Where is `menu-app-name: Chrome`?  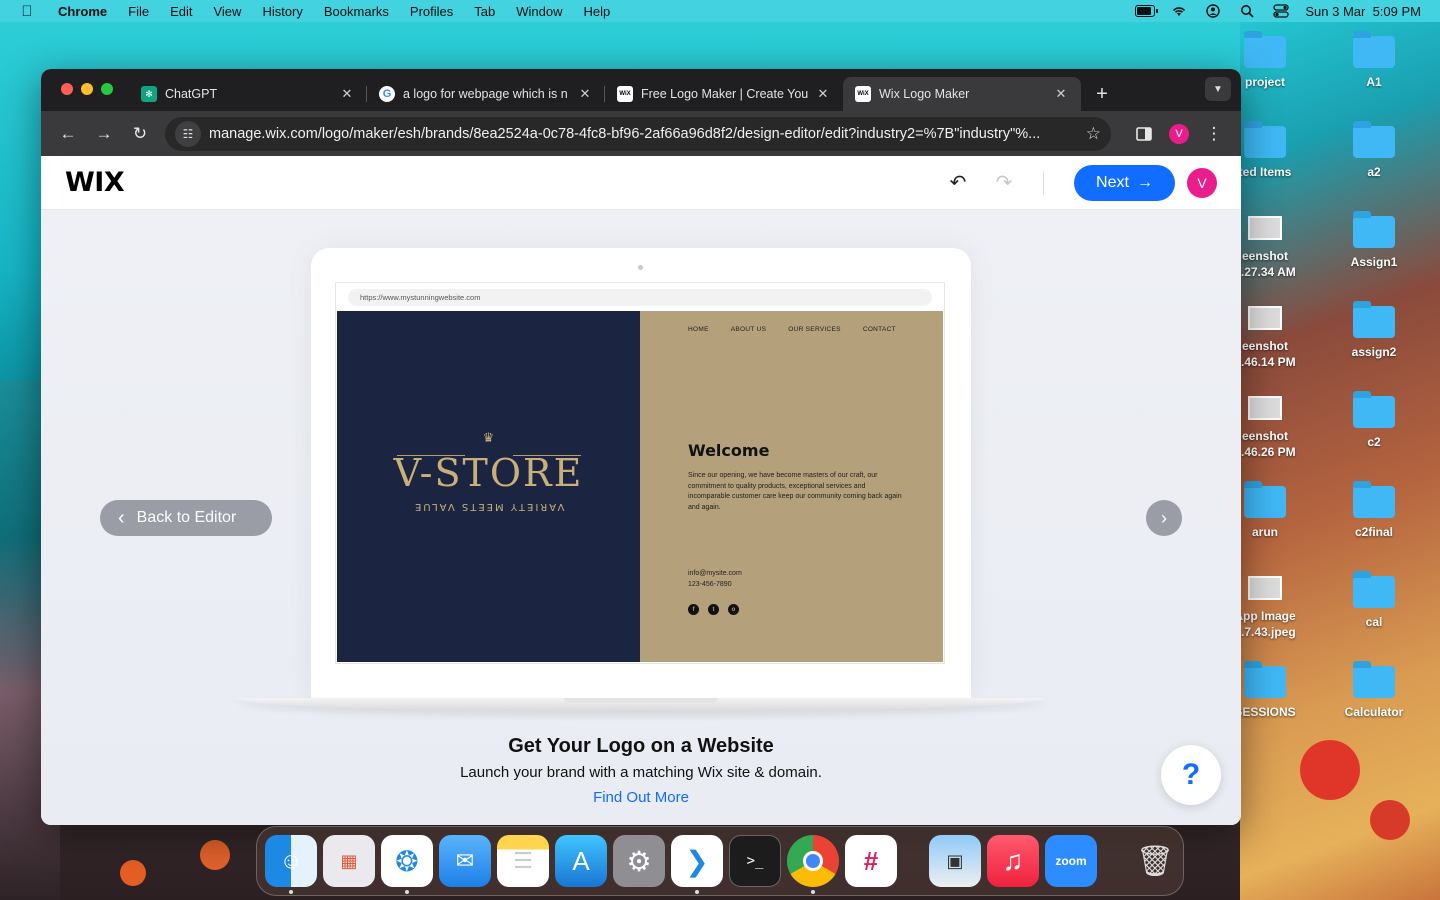
menu-app-name: Chrome is located at coordinates (82, 11).